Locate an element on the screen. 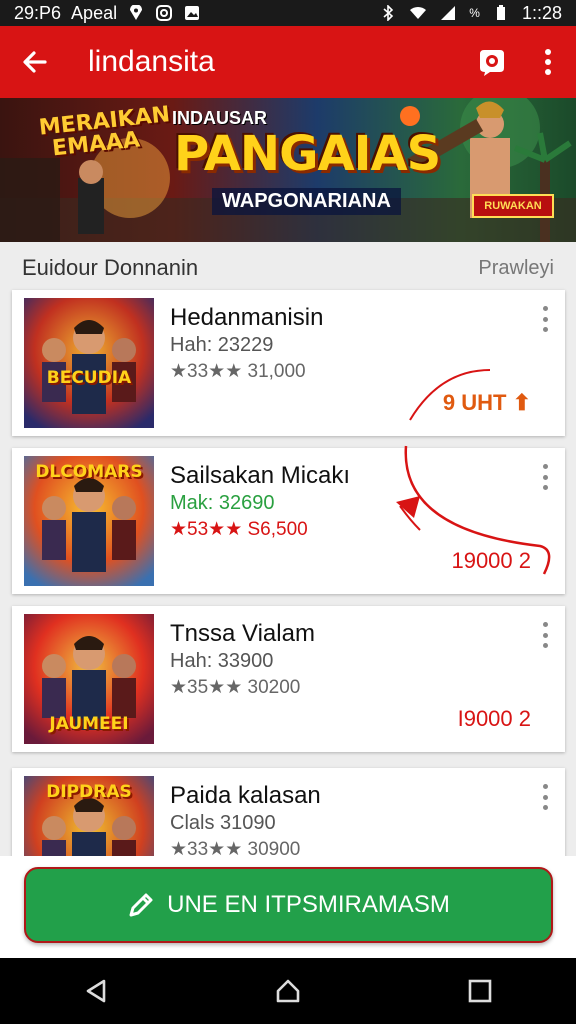 The image size is (576, 1024). item-rating-text: ★33★★ 31,000 is located at coordinates (238, 371).